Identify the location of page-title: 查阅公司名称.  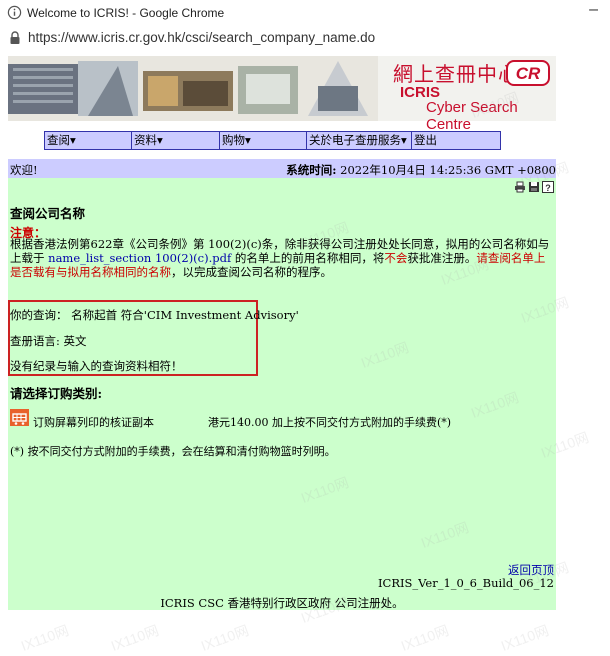
(48, 213).